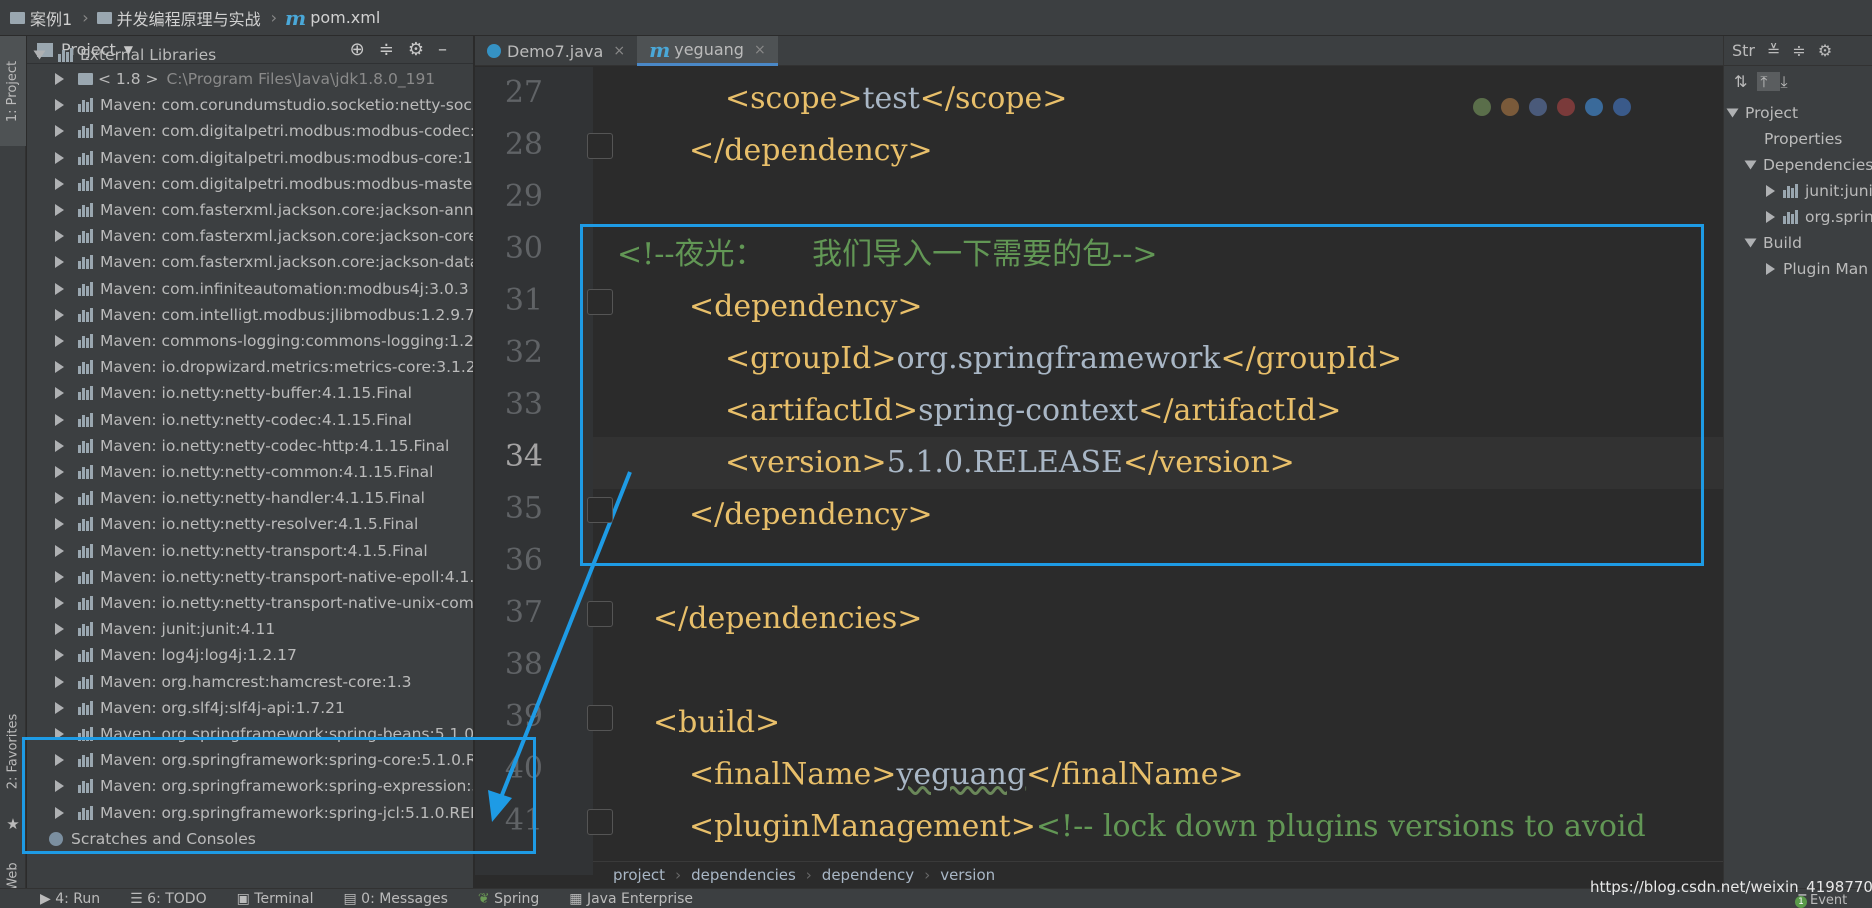 This screenshot has height=908, width=1872. I want to click on tool-tab-terminal: ▣ Terminal, so click(275, 899).